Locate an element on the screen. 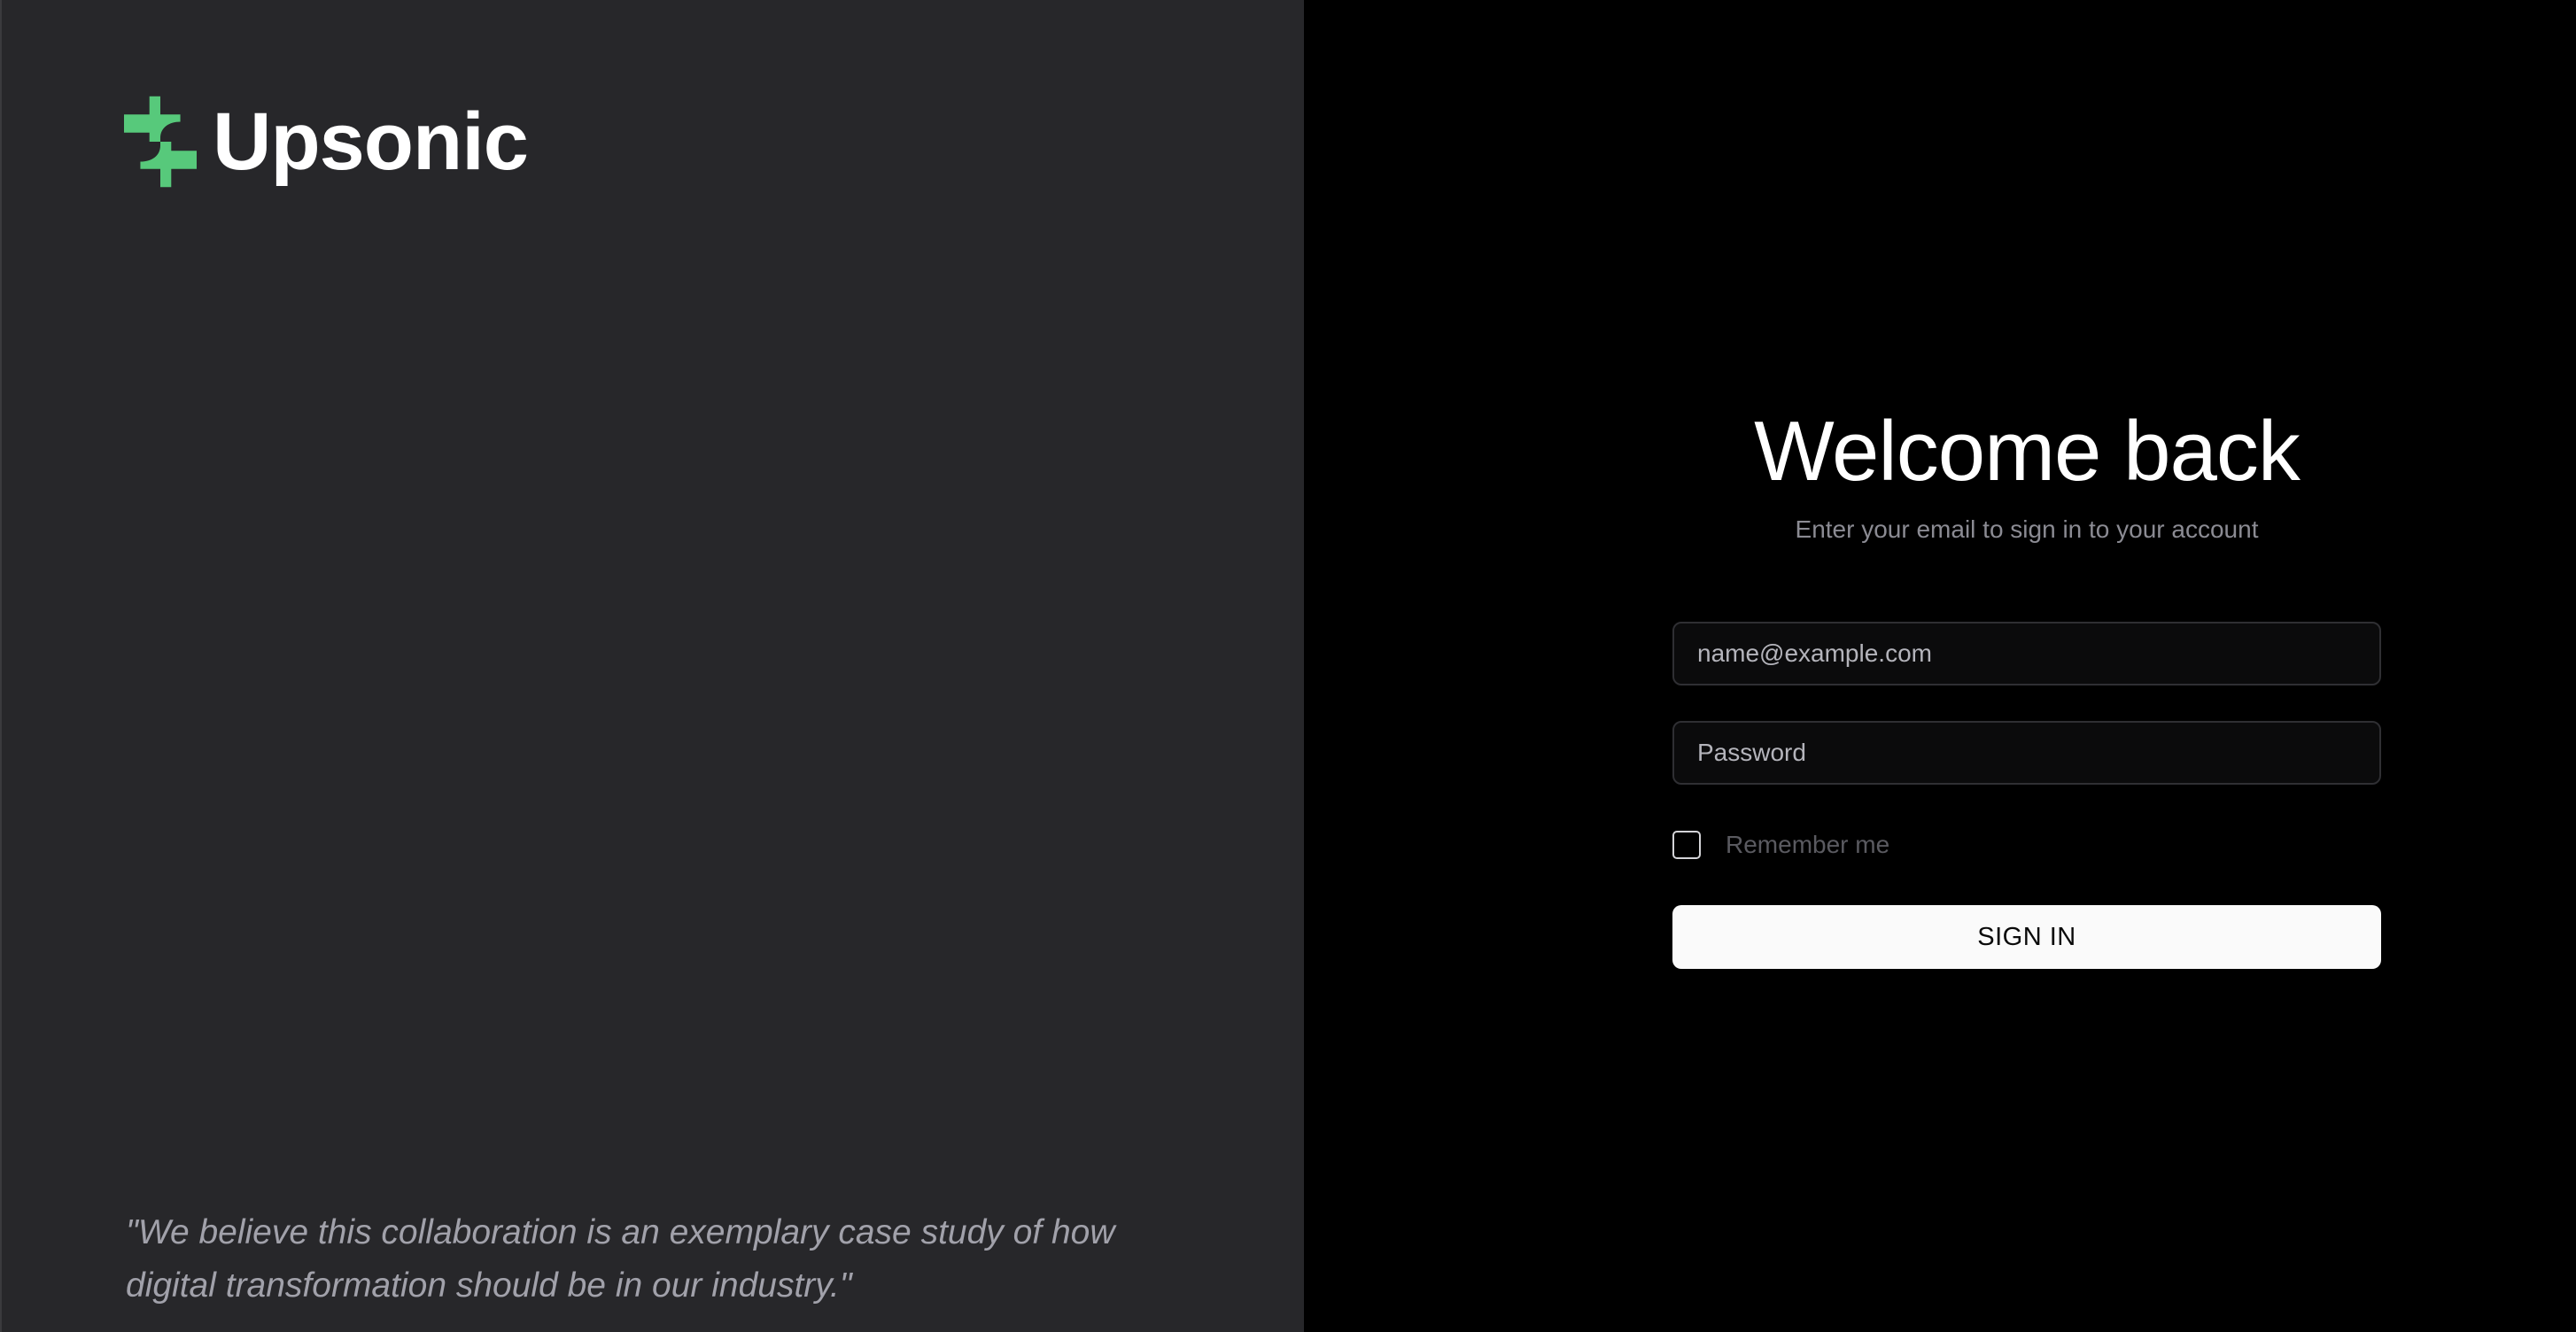 The image size is (2576, 1332). brand-name: Upsonic is located at coordinates (371, 142).